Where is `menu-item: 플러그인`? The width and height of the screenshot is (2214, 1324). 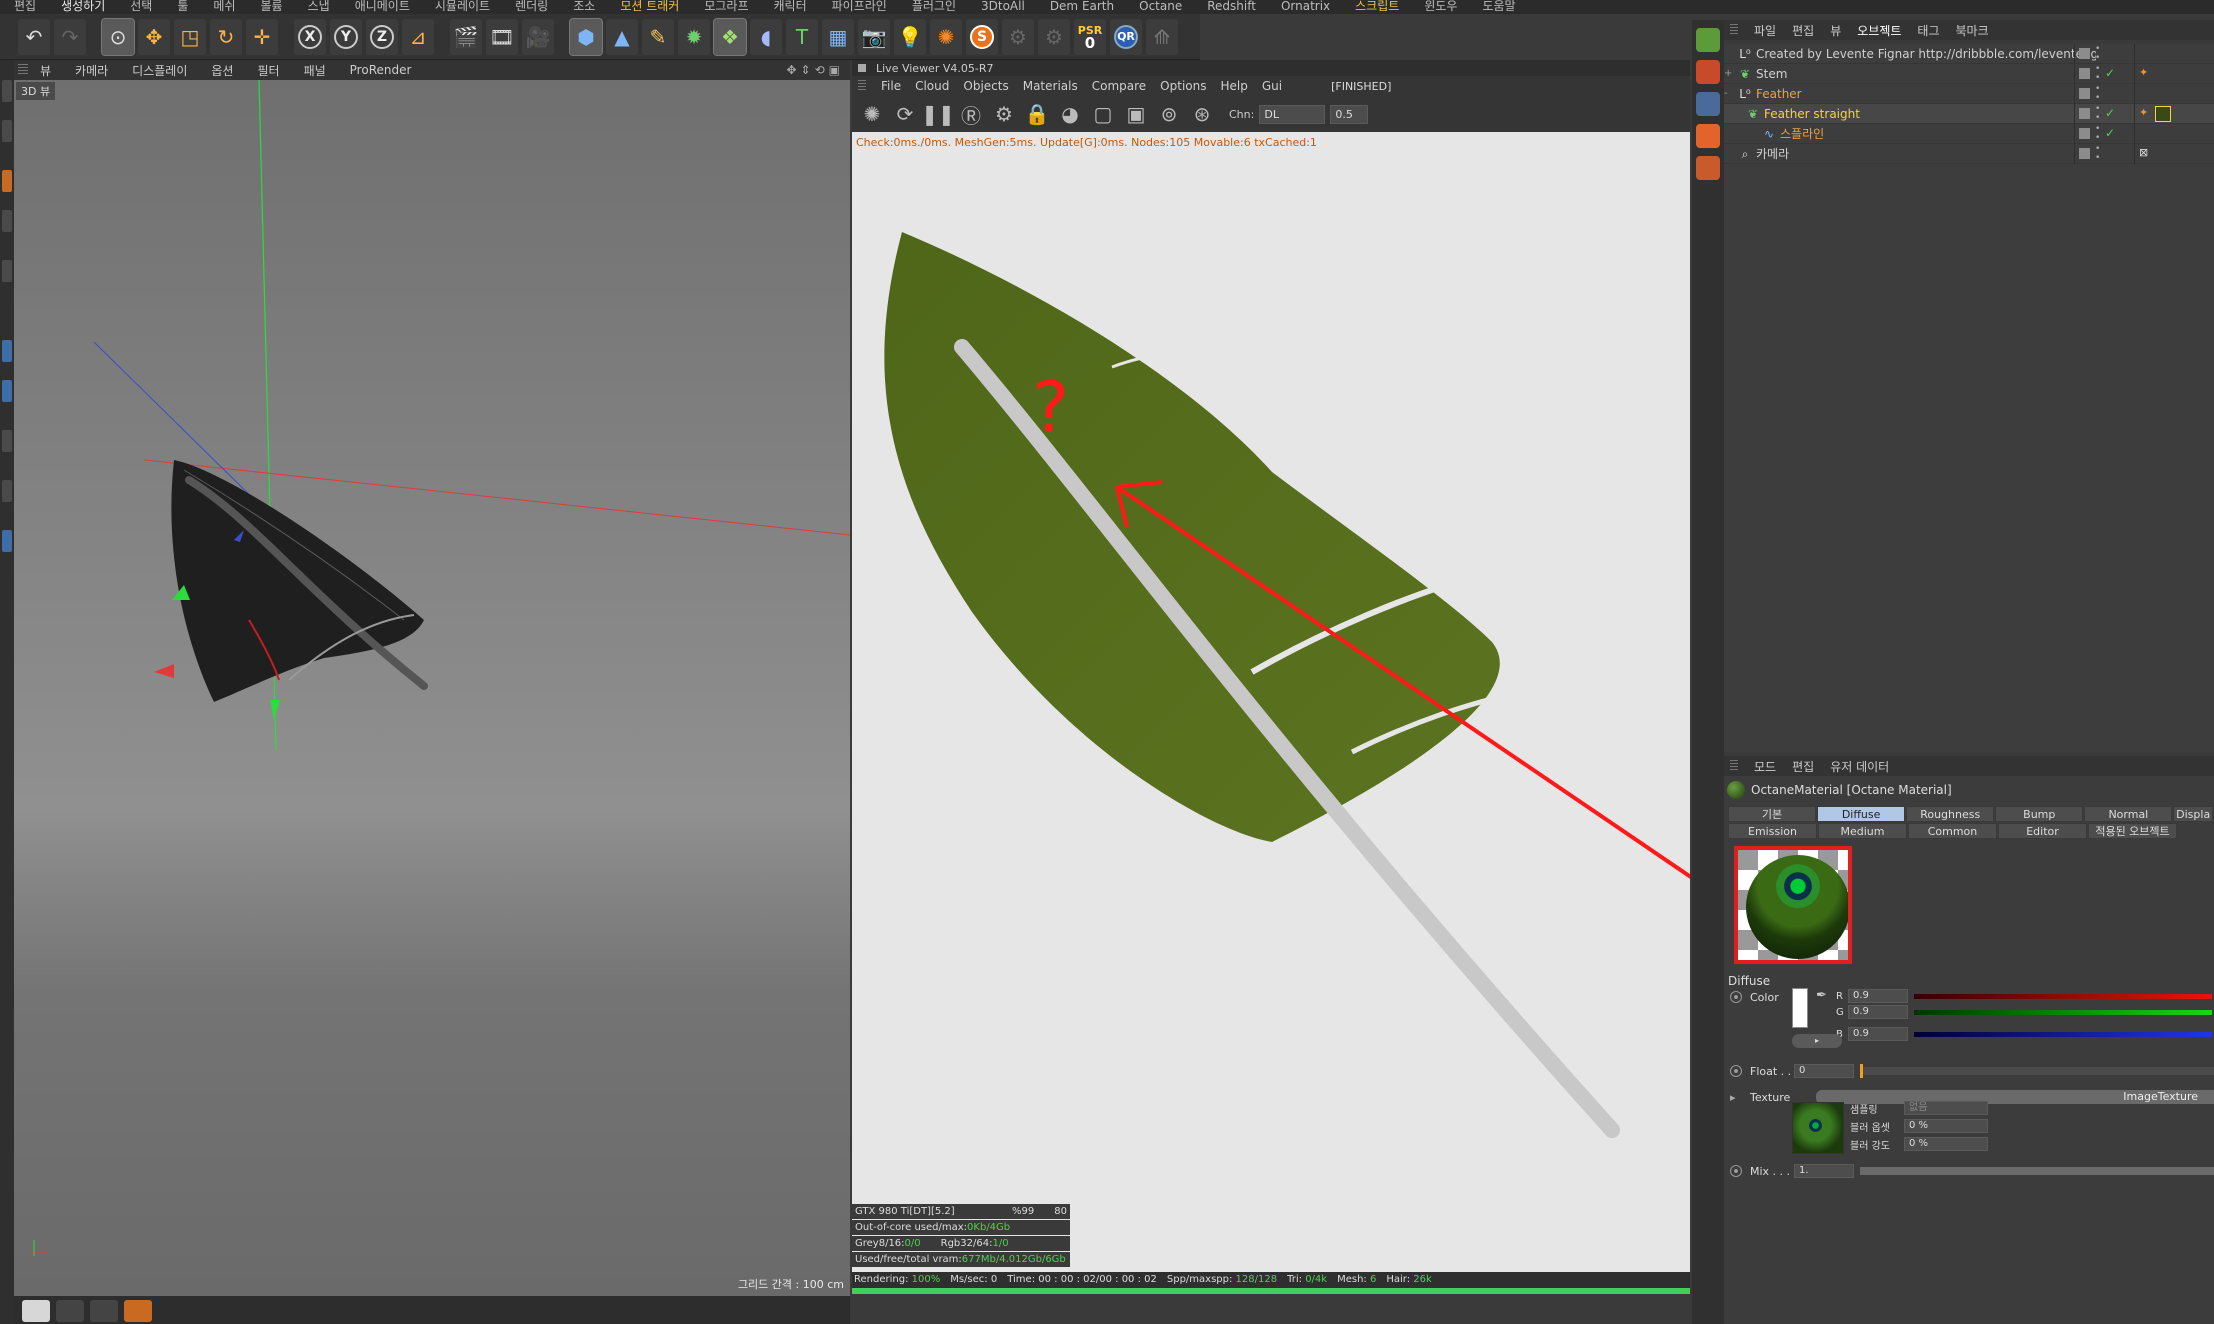
menu-item: 플러그인 is located at coordinates (932, 7).